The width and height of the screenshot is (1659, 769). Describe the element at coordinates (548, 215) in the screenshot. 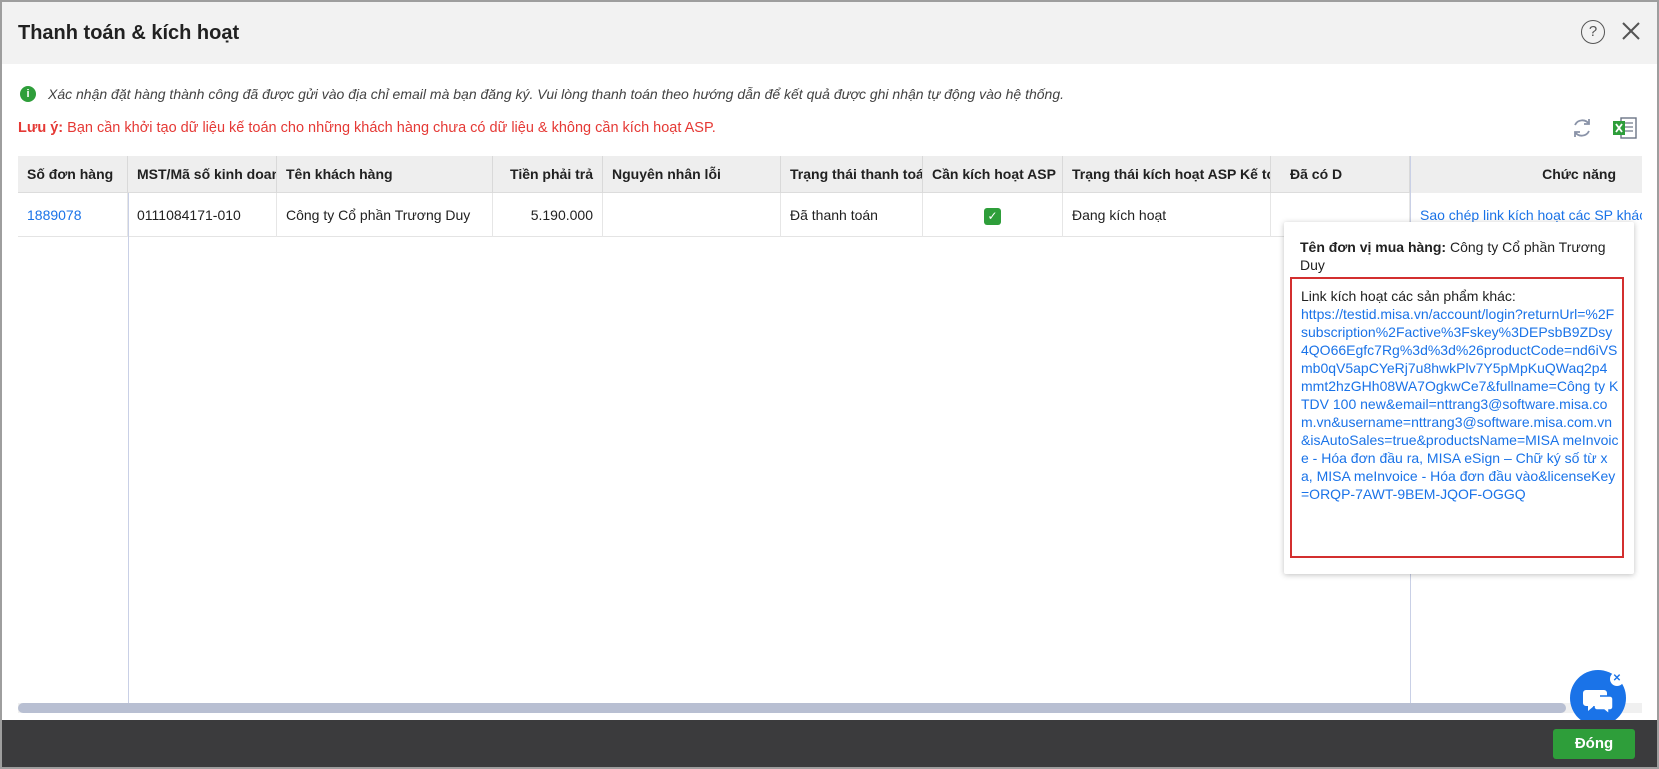

I see `amount-cell: 5.190.000` at that location.